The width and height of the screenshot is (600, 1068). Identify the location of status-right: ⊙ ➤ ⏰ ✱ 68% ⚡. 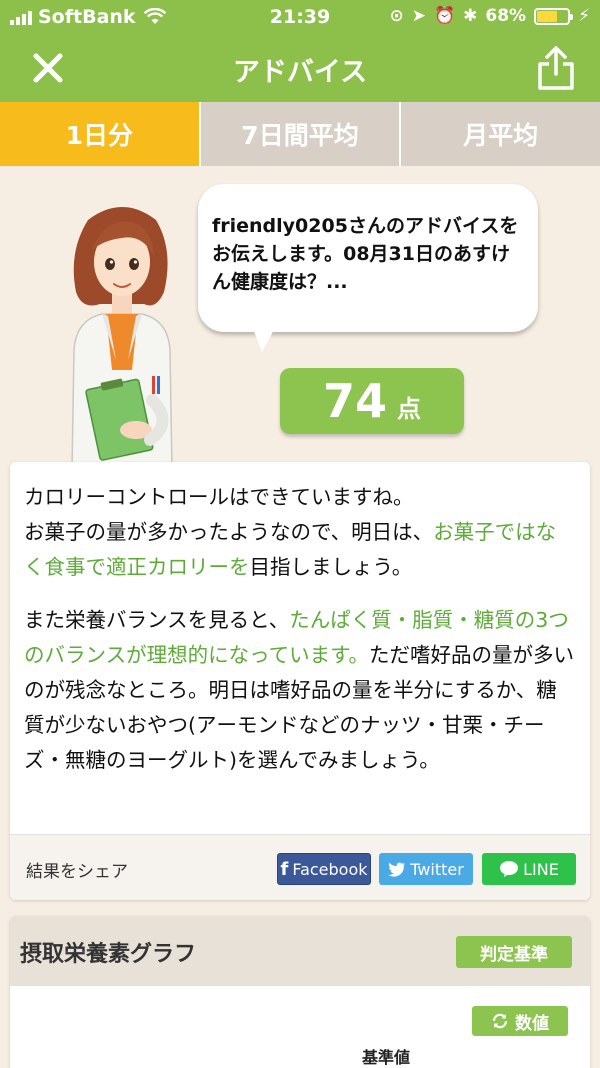
(489, 16).